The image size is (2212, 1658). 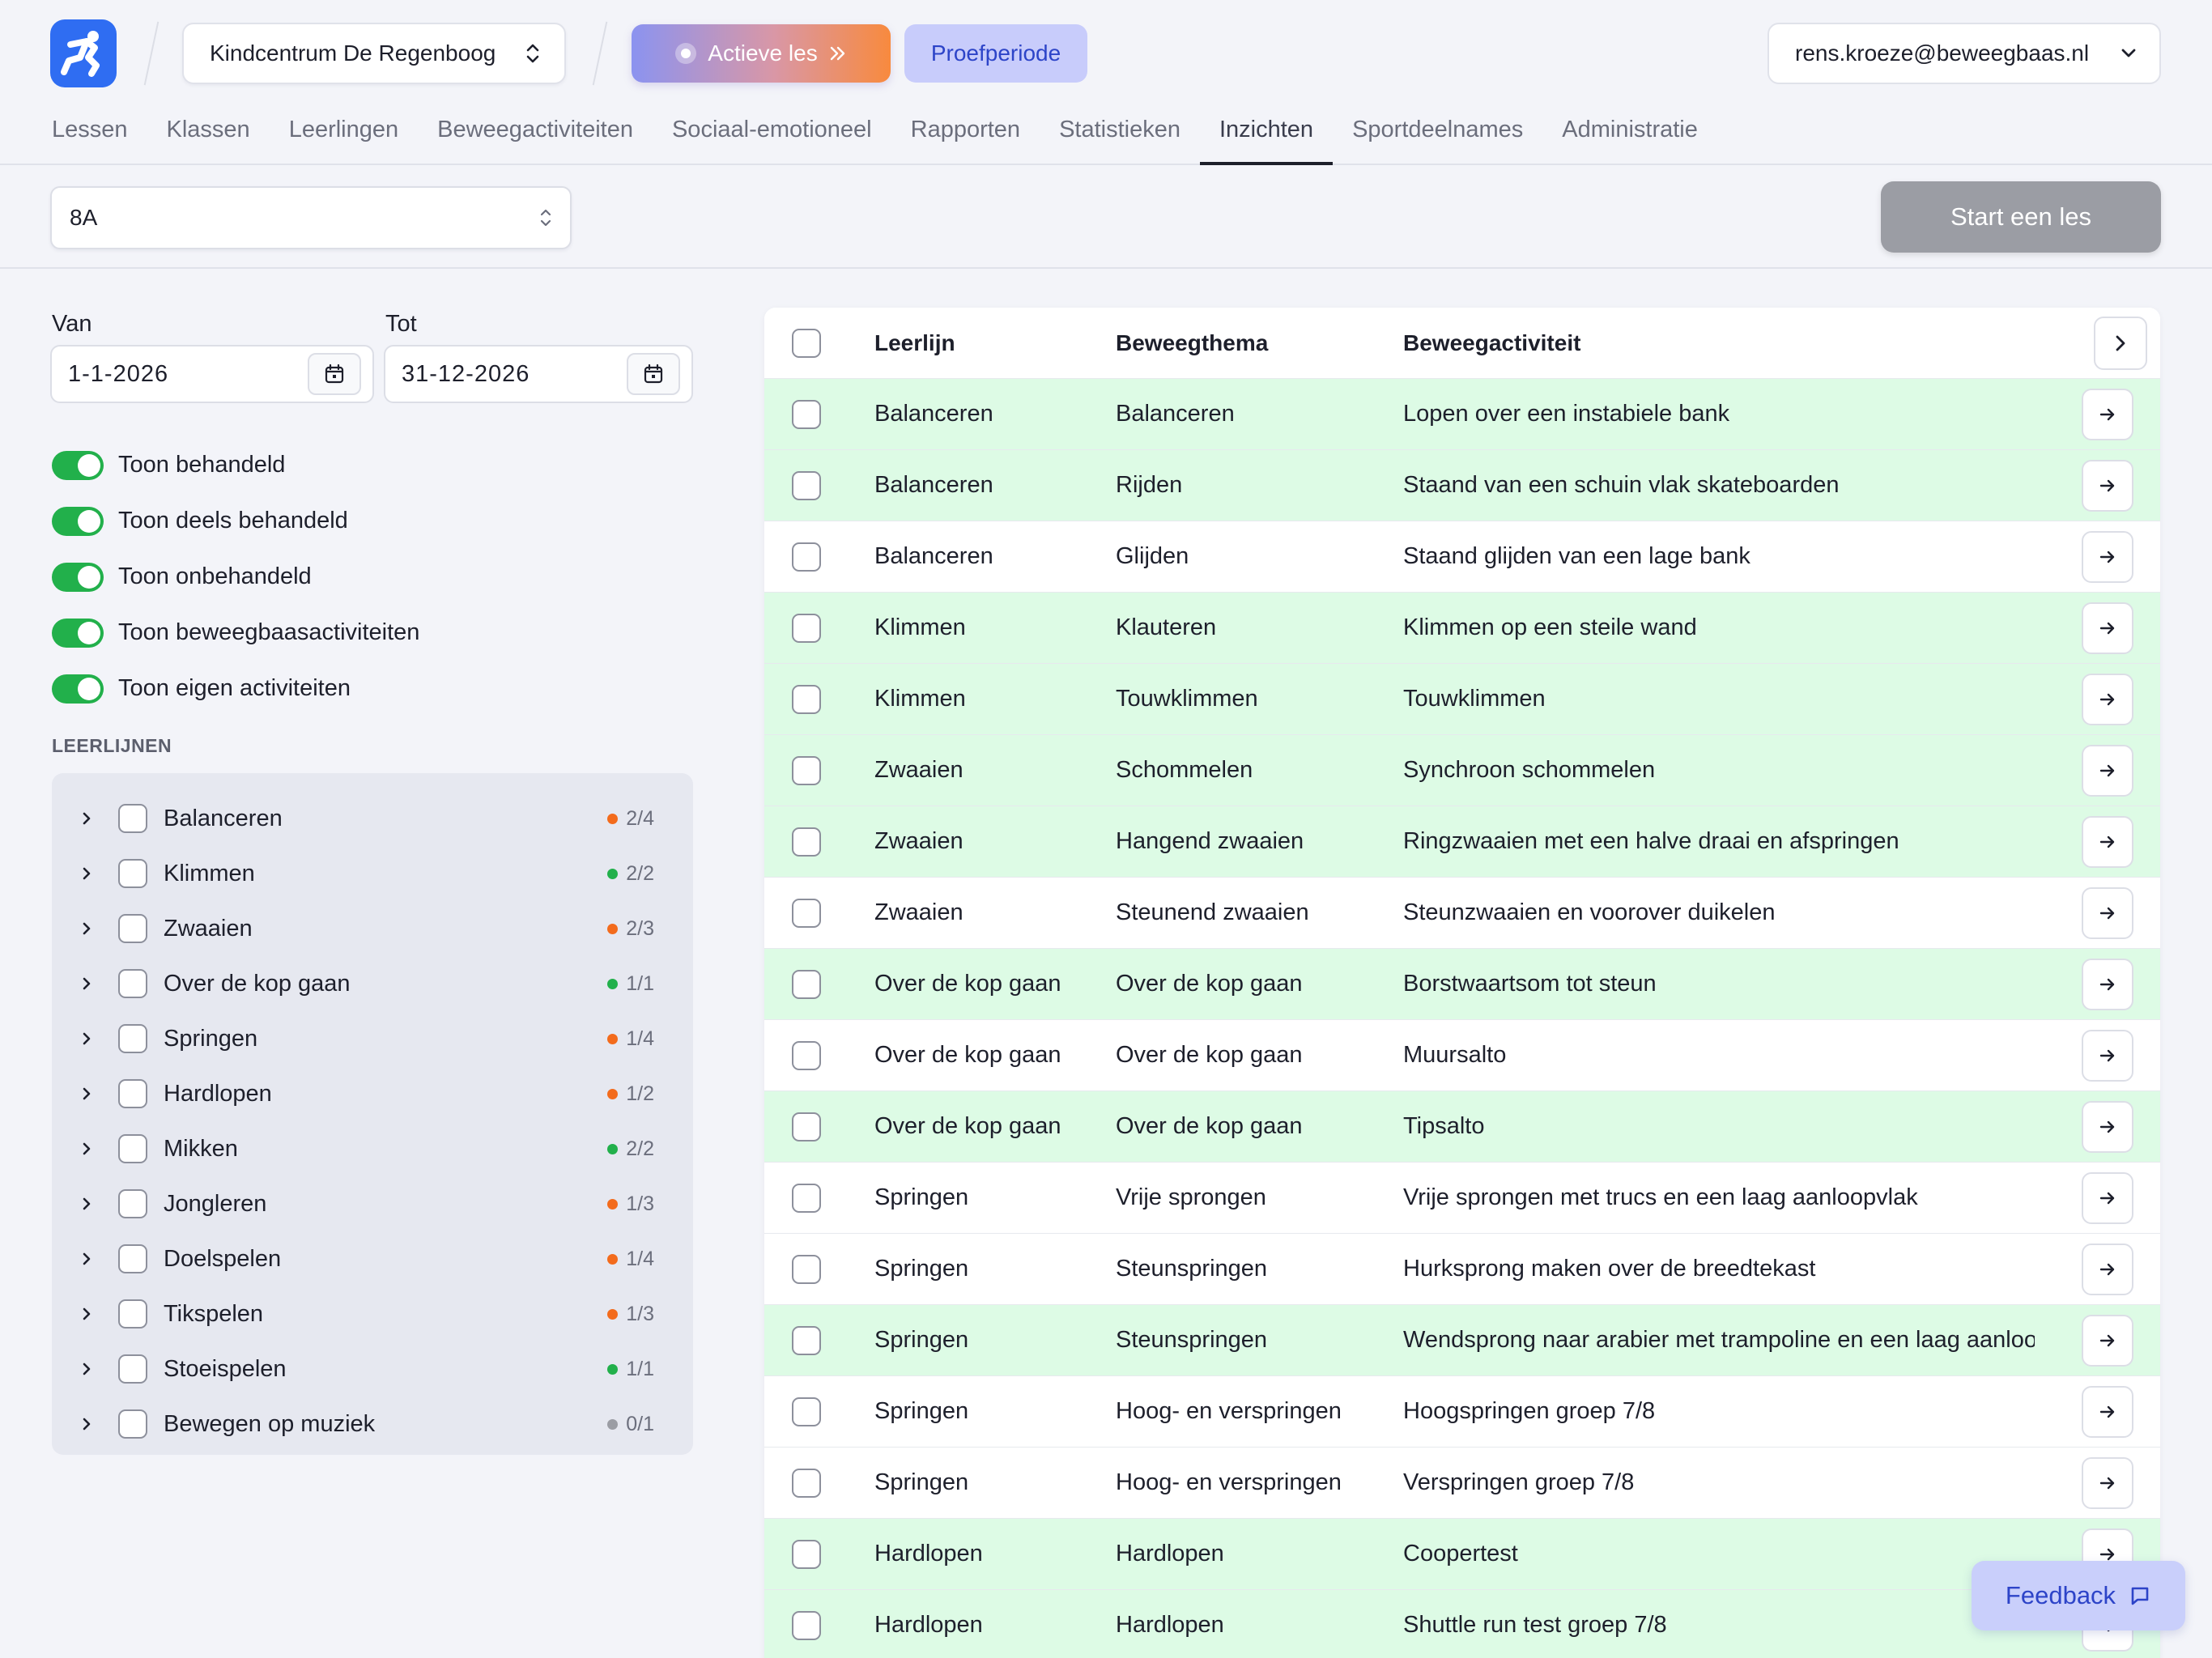 What do you see at coordinates (372, 1424) in the screenshot?
I see `learning-line-item: Bewegen op muziek 0/1` at bounding box center [372, 1424].